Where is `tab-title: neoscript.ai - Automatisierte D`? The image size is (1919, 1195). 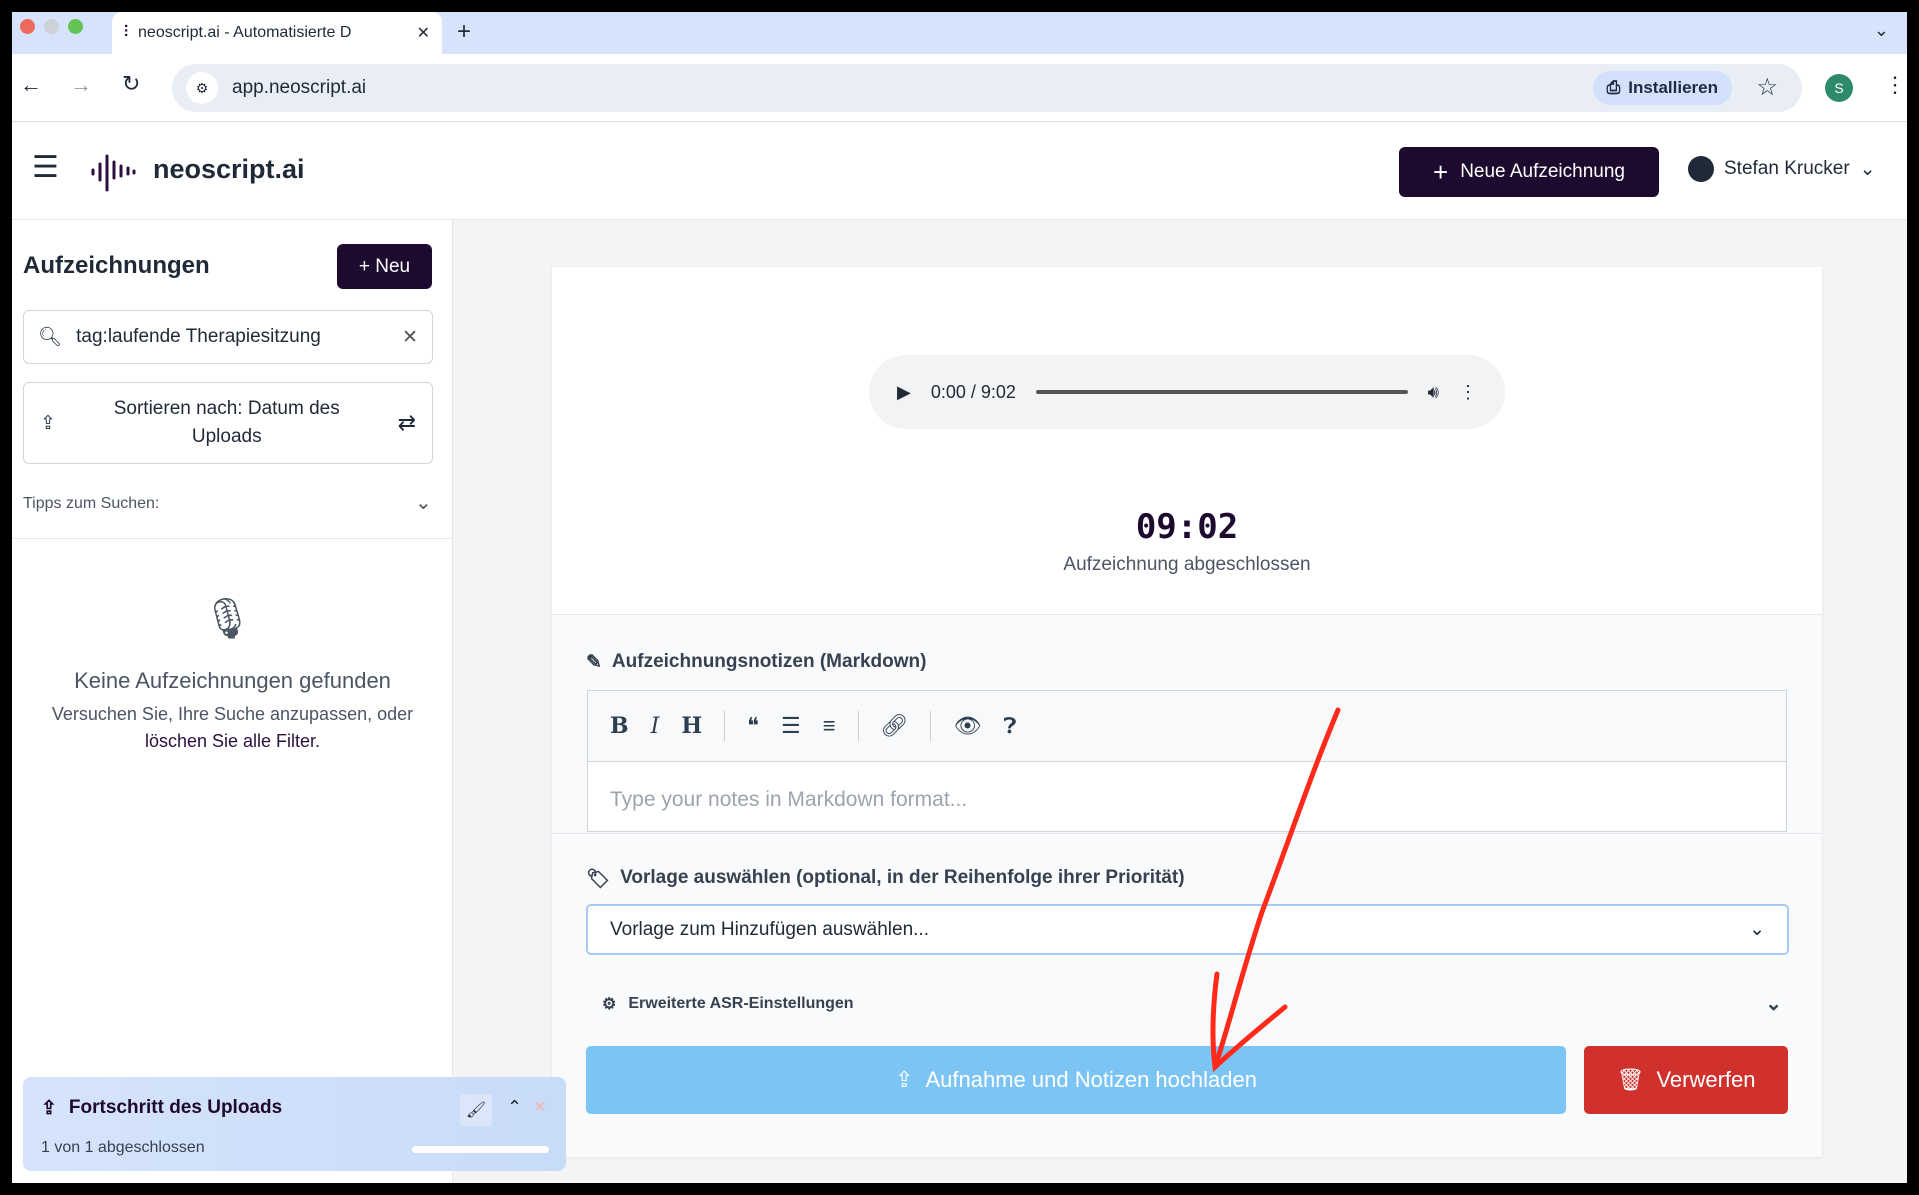 tab-title: neoscript.ai - Automatisierte D is located at coordinates (245, 32).